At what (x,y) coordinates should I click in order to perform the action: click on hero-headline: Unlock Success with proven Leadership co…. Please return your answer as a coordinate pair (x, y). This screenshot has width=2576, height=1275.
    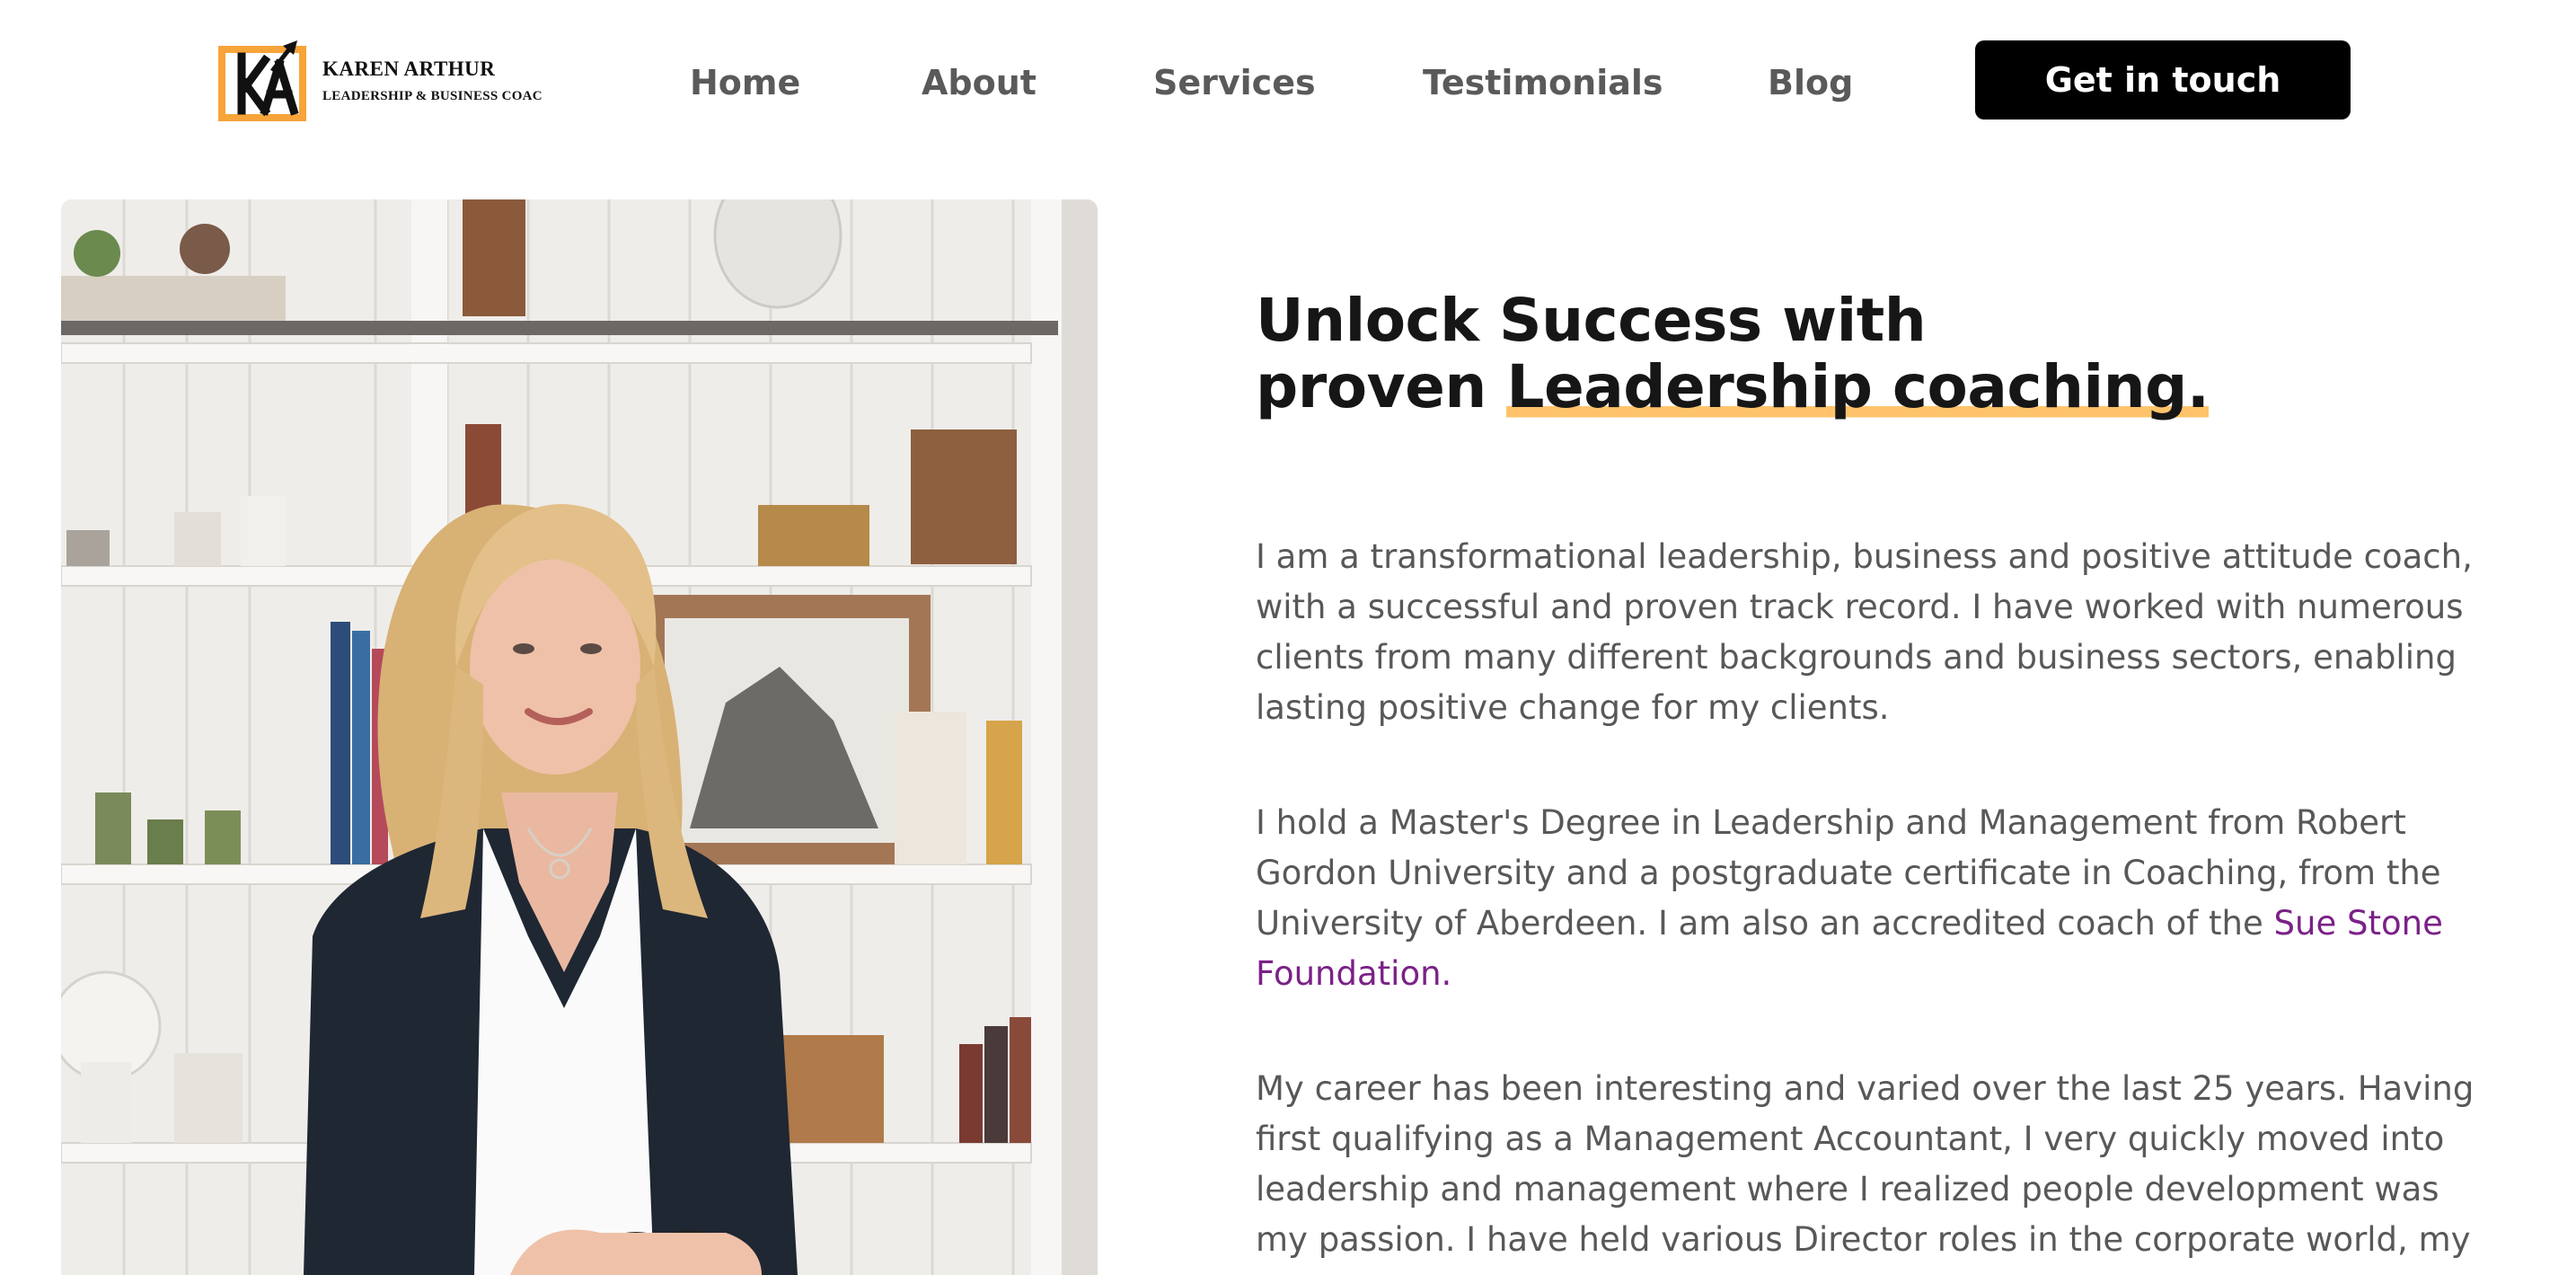
    Looking at the image, I should click on (1871, 354).